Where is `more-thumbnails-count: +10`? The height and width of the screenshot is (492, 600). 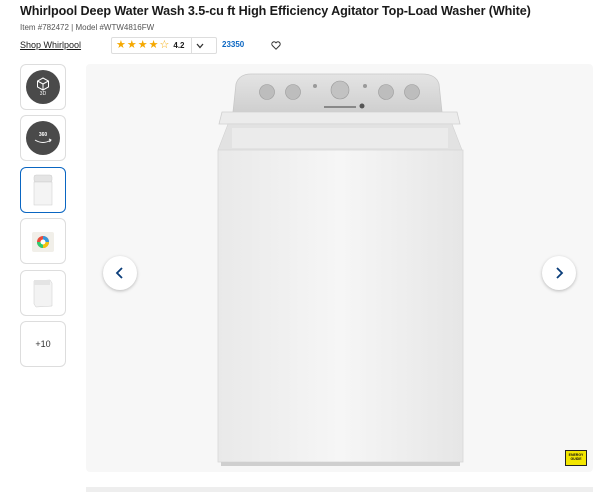 more-thumbnails-count: +10 is located at coordinates (43, 344).